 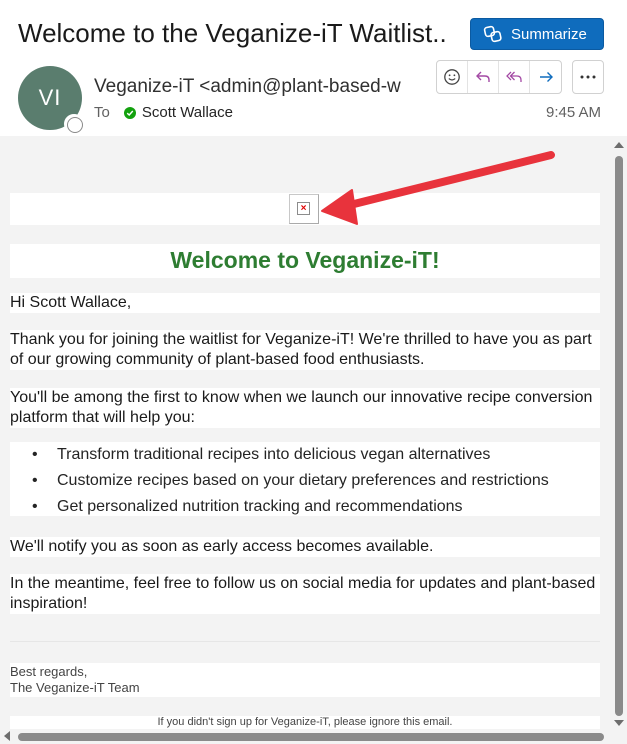 I want to click on title-row: Welcome to Veganize-iT!, so click(x=305, y=261).